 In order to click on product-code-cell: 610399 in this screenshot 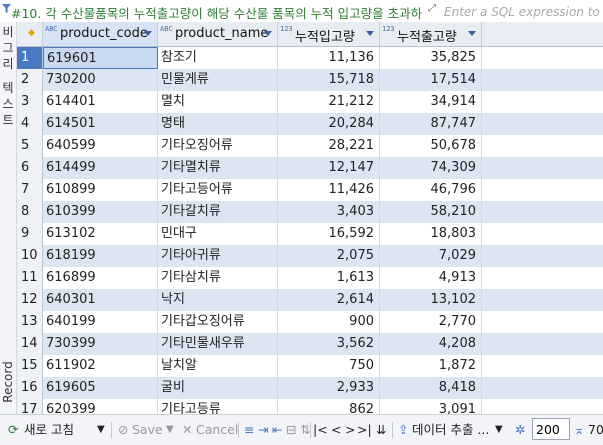, I will do `click(100, 212)`.